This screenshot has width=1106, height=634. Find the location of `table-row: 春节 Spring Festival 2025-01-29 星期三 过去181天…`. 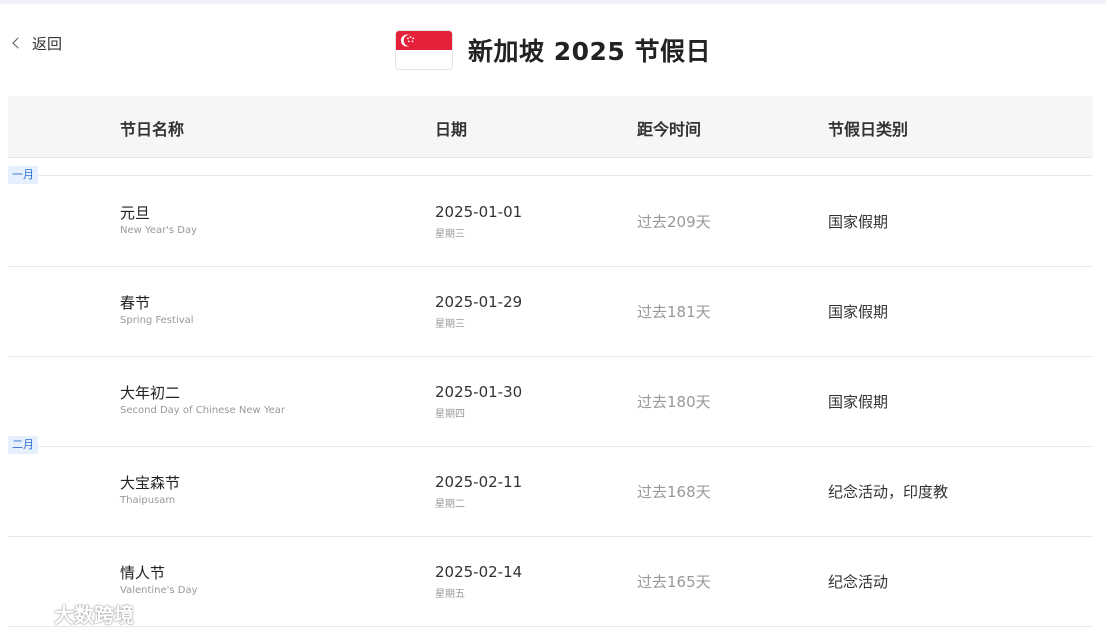

table-row: 春节 Spring Festival 2025-01-29 星期三 过去181天… is located at coordinates (550, 311).